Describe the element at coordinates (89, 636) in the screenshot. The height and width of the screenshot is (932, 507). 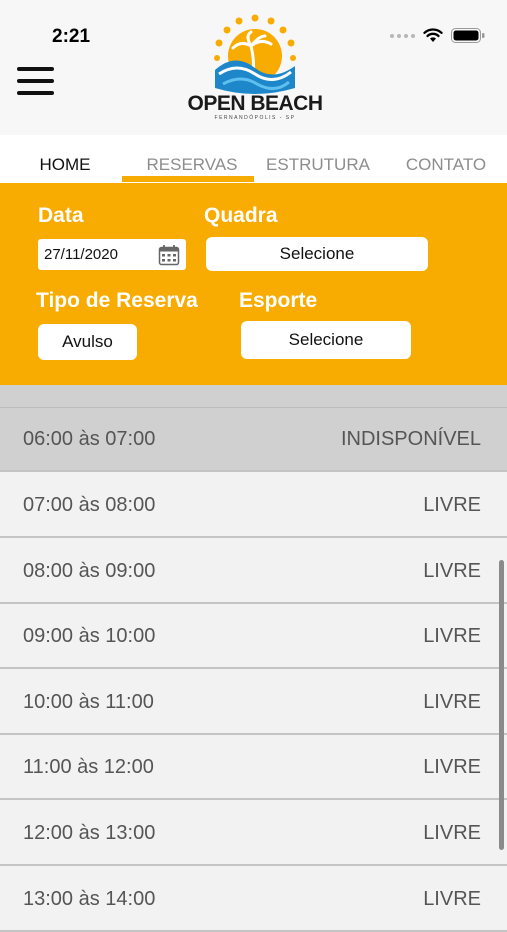
I see `slot-time: 09:00 às 10:00` at that location.